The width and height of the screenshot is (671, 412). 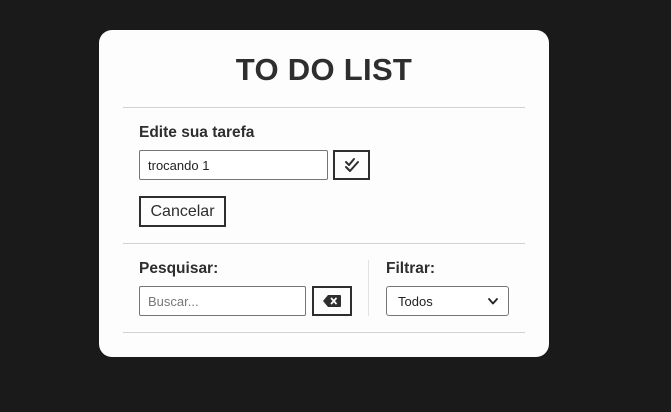 I want to click on confirm-edit-button, so click(x=351, y=165).